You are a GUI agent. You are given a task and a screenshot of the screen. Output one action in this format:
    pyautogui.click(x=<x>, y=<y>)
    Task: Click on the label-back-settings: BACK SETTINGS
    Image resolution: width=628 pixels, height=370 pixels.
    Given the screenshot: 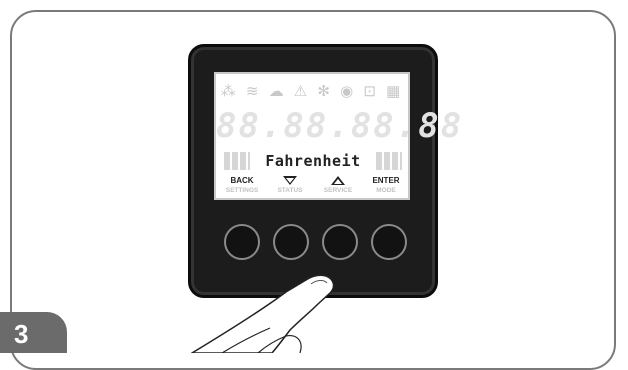 What is the action you would take?
    pyautogui.click(x=242, y=185)
    